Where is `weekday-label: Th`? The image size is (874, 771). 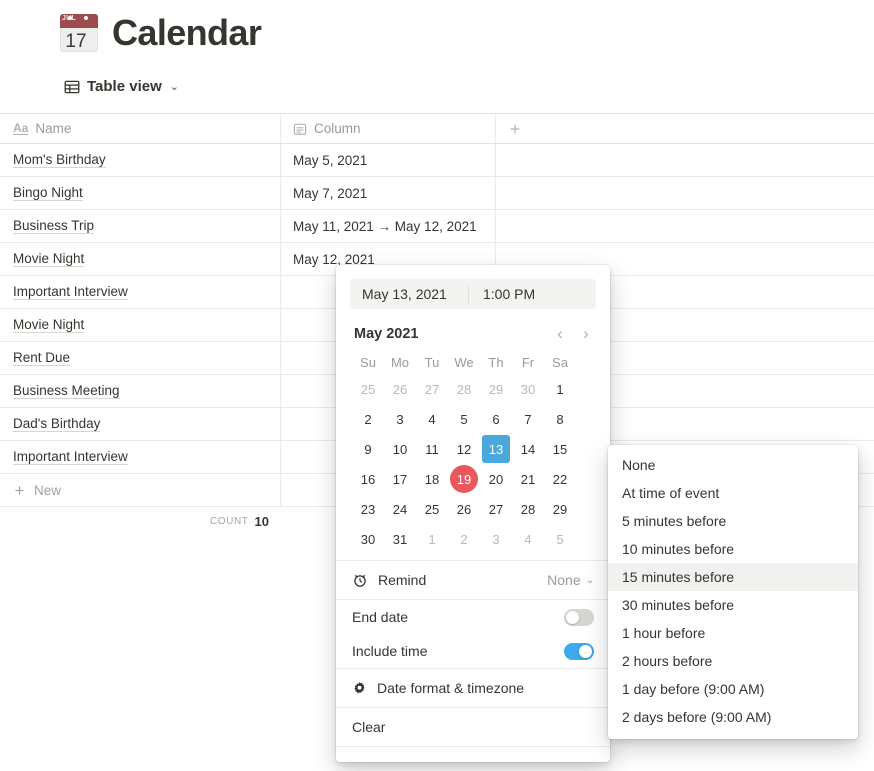 weekday-label: Th is located at coordinates (496, 362).